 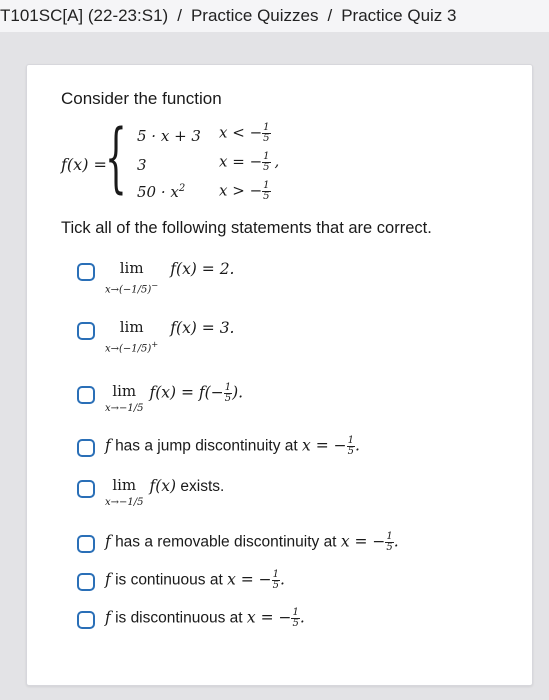 I want to click on option-text: is continuous at, so click(x=169, y=580).